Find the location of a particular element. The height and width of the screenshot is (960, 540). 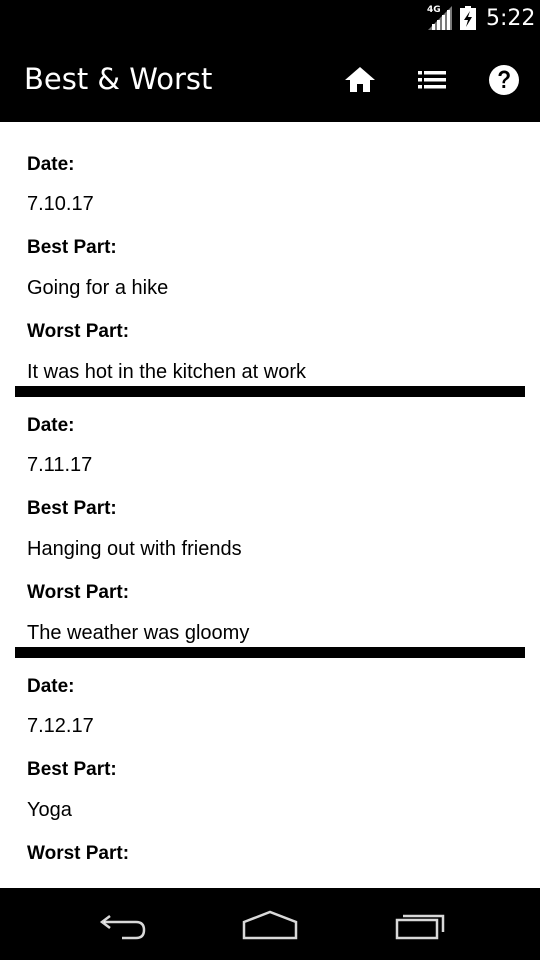

recents-button is located at coordinates (420, 926).